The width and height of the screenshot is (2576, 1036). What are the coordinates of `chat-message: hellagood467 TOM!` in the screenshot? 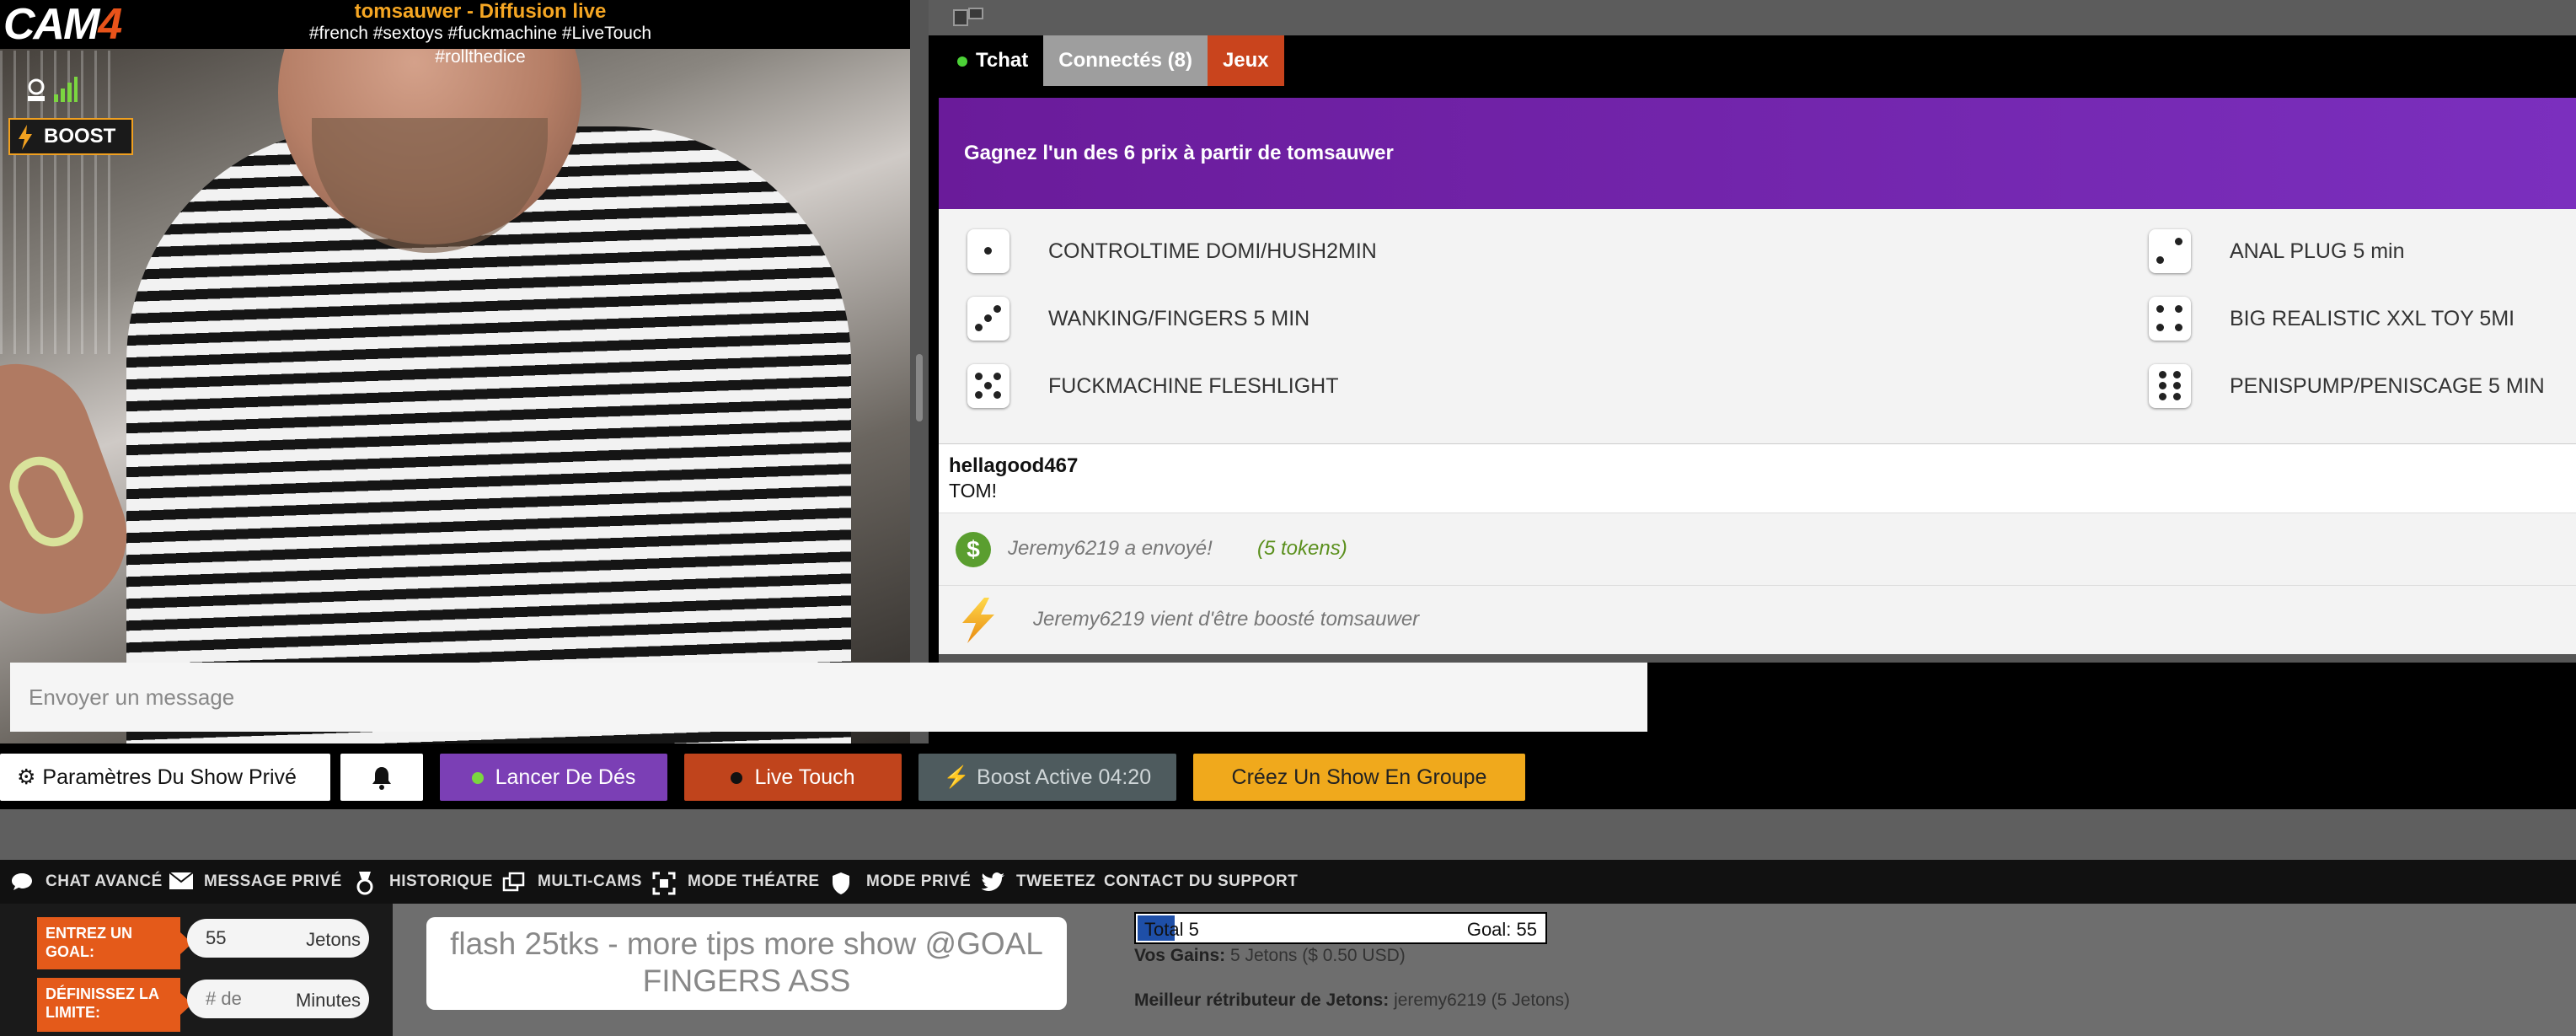 It's located at (1758, 478).